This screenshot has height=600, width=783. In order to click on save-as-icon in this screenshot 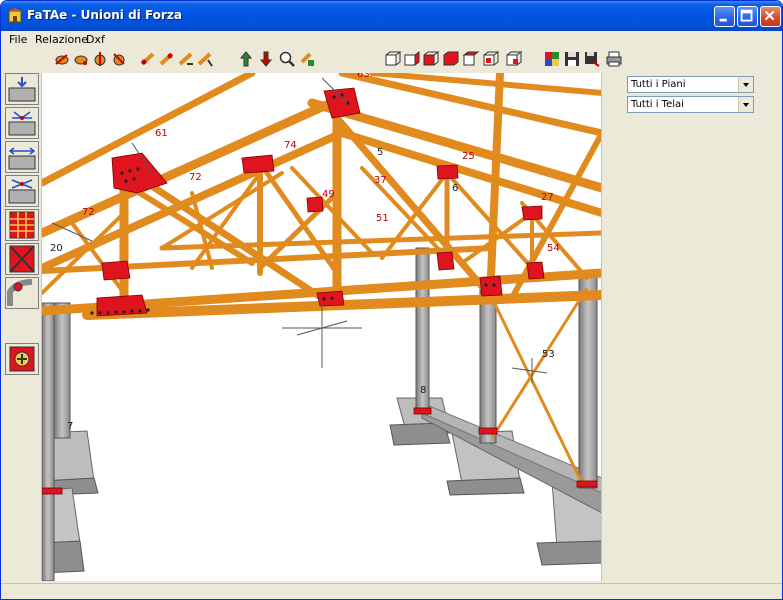, I will do `click(592, 59)`.